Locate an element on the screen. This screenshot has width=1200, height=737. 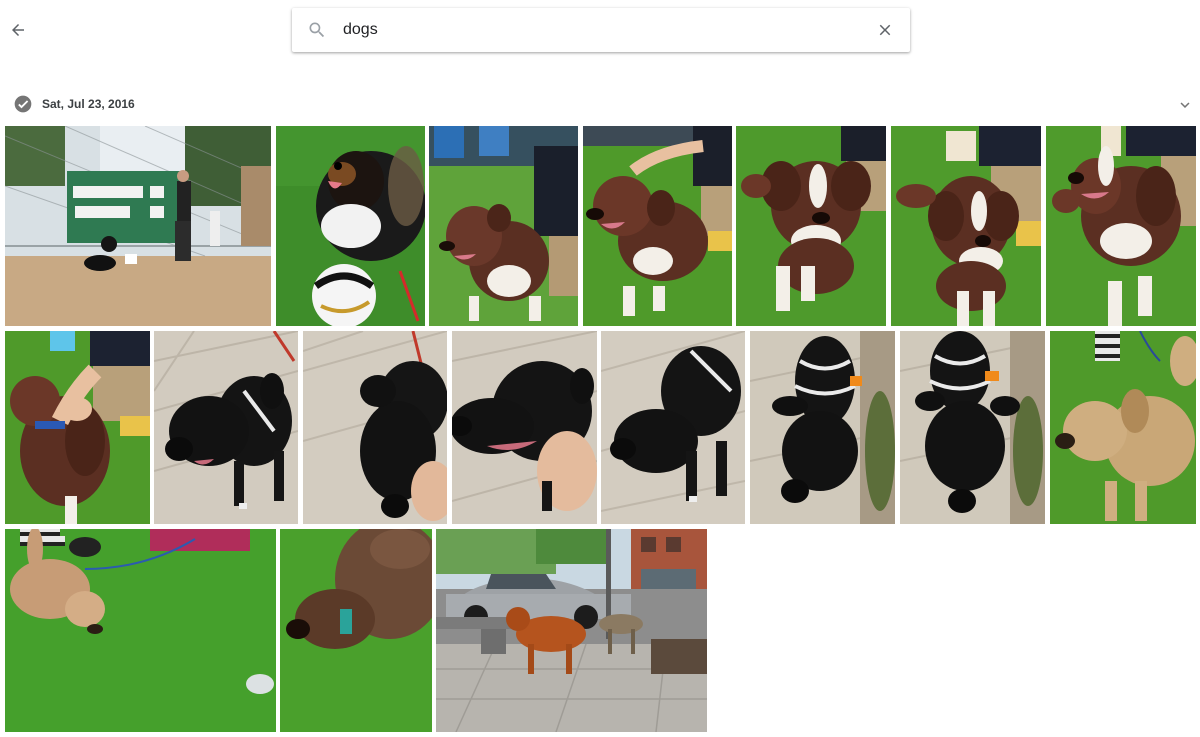
photo-brown-dog-smile is located at coordinates (1121, 226).